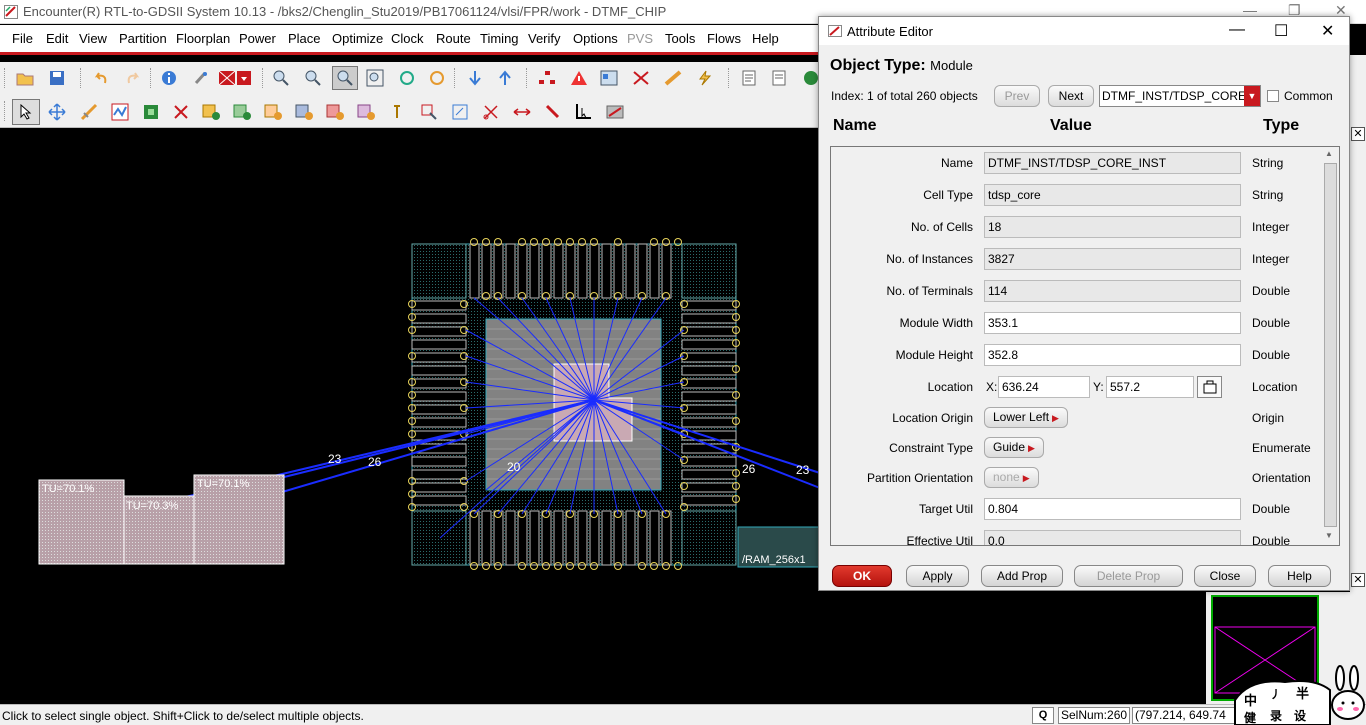 The width and height of the screenshot is (1366, 725). Describe the element at coordinates (1252, 96) in the screenshot. I see `chevron-down-icon: ▼` at that location.